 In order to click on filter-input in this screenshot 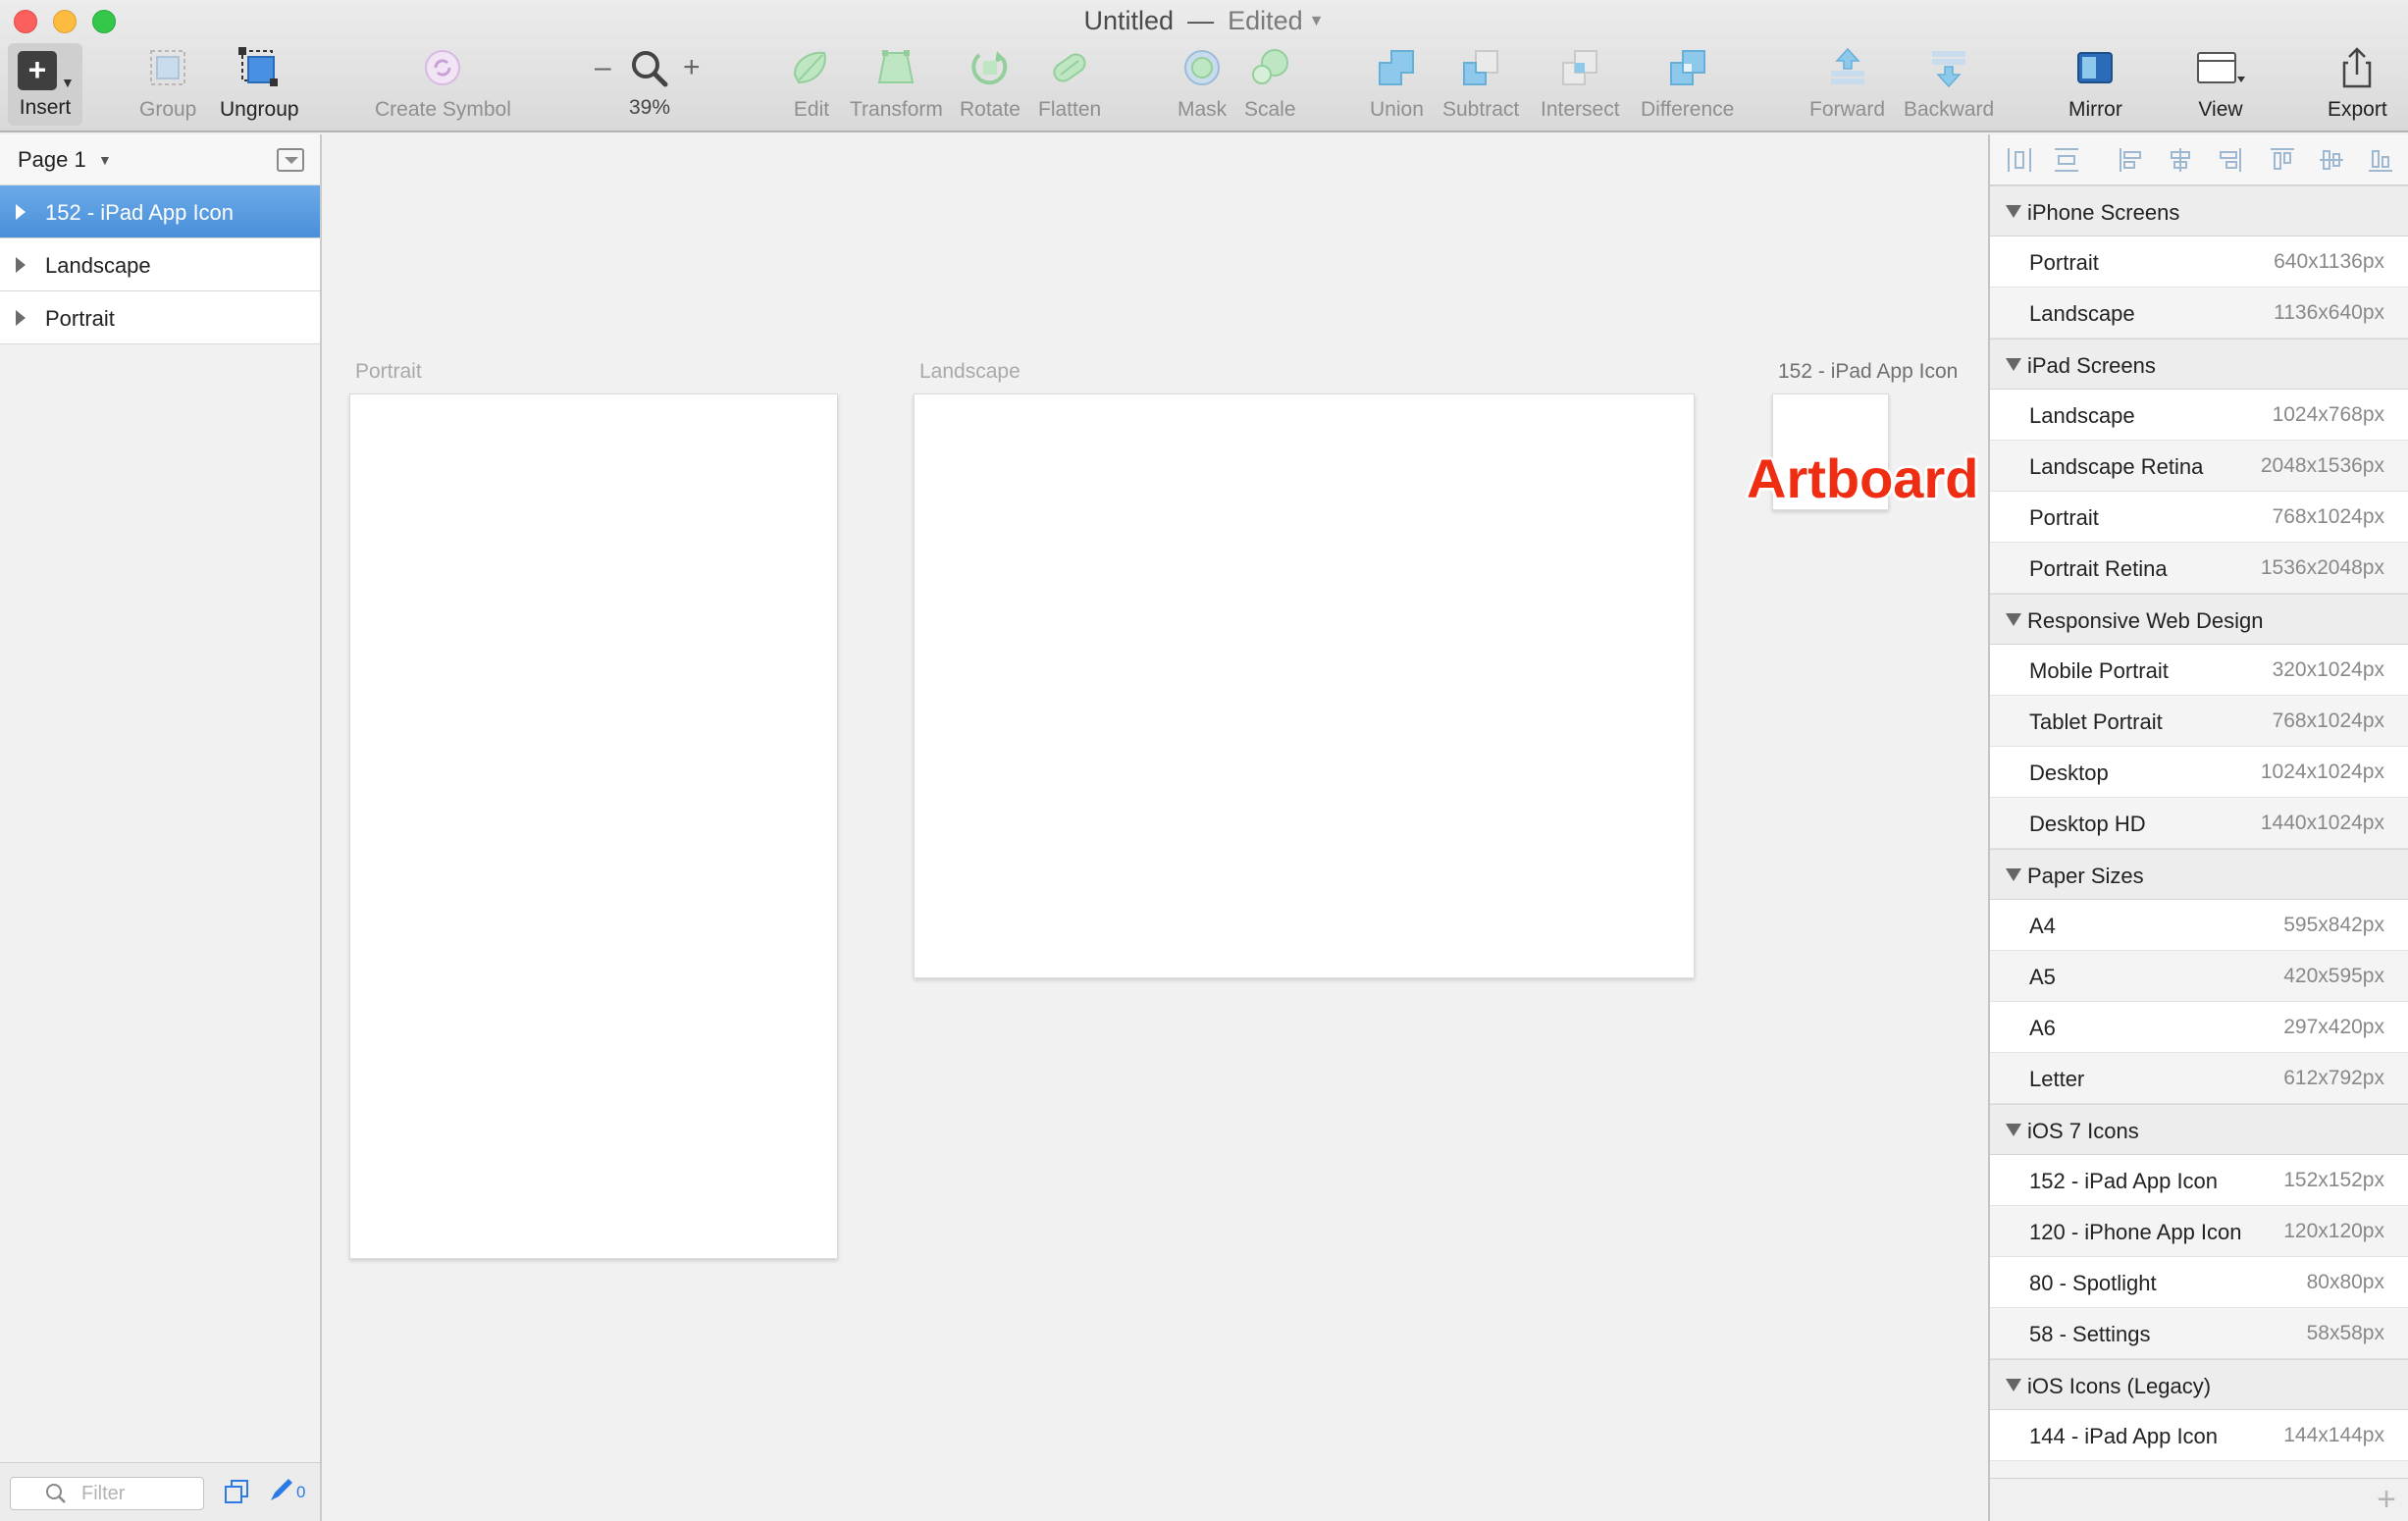, I will do `click(107, 1493)`.